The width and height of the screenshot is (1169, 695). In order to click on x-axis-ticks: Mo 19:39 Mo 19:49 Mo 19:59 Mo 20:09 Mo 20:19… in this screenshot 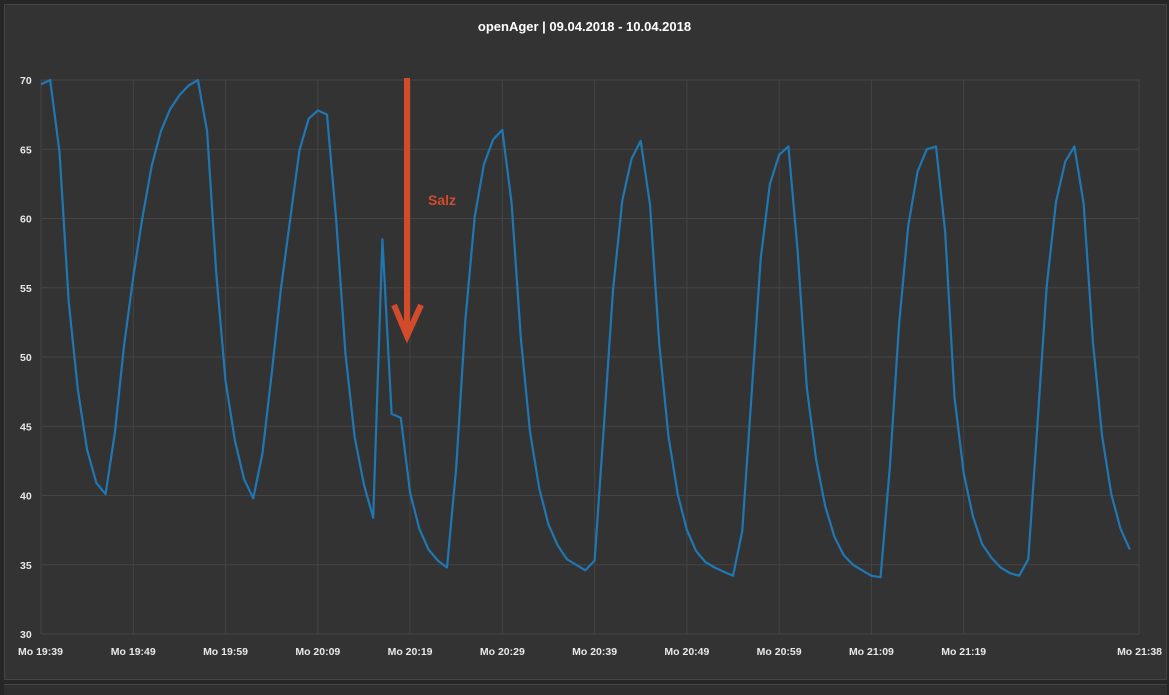, I will do `click(590, 652)`.